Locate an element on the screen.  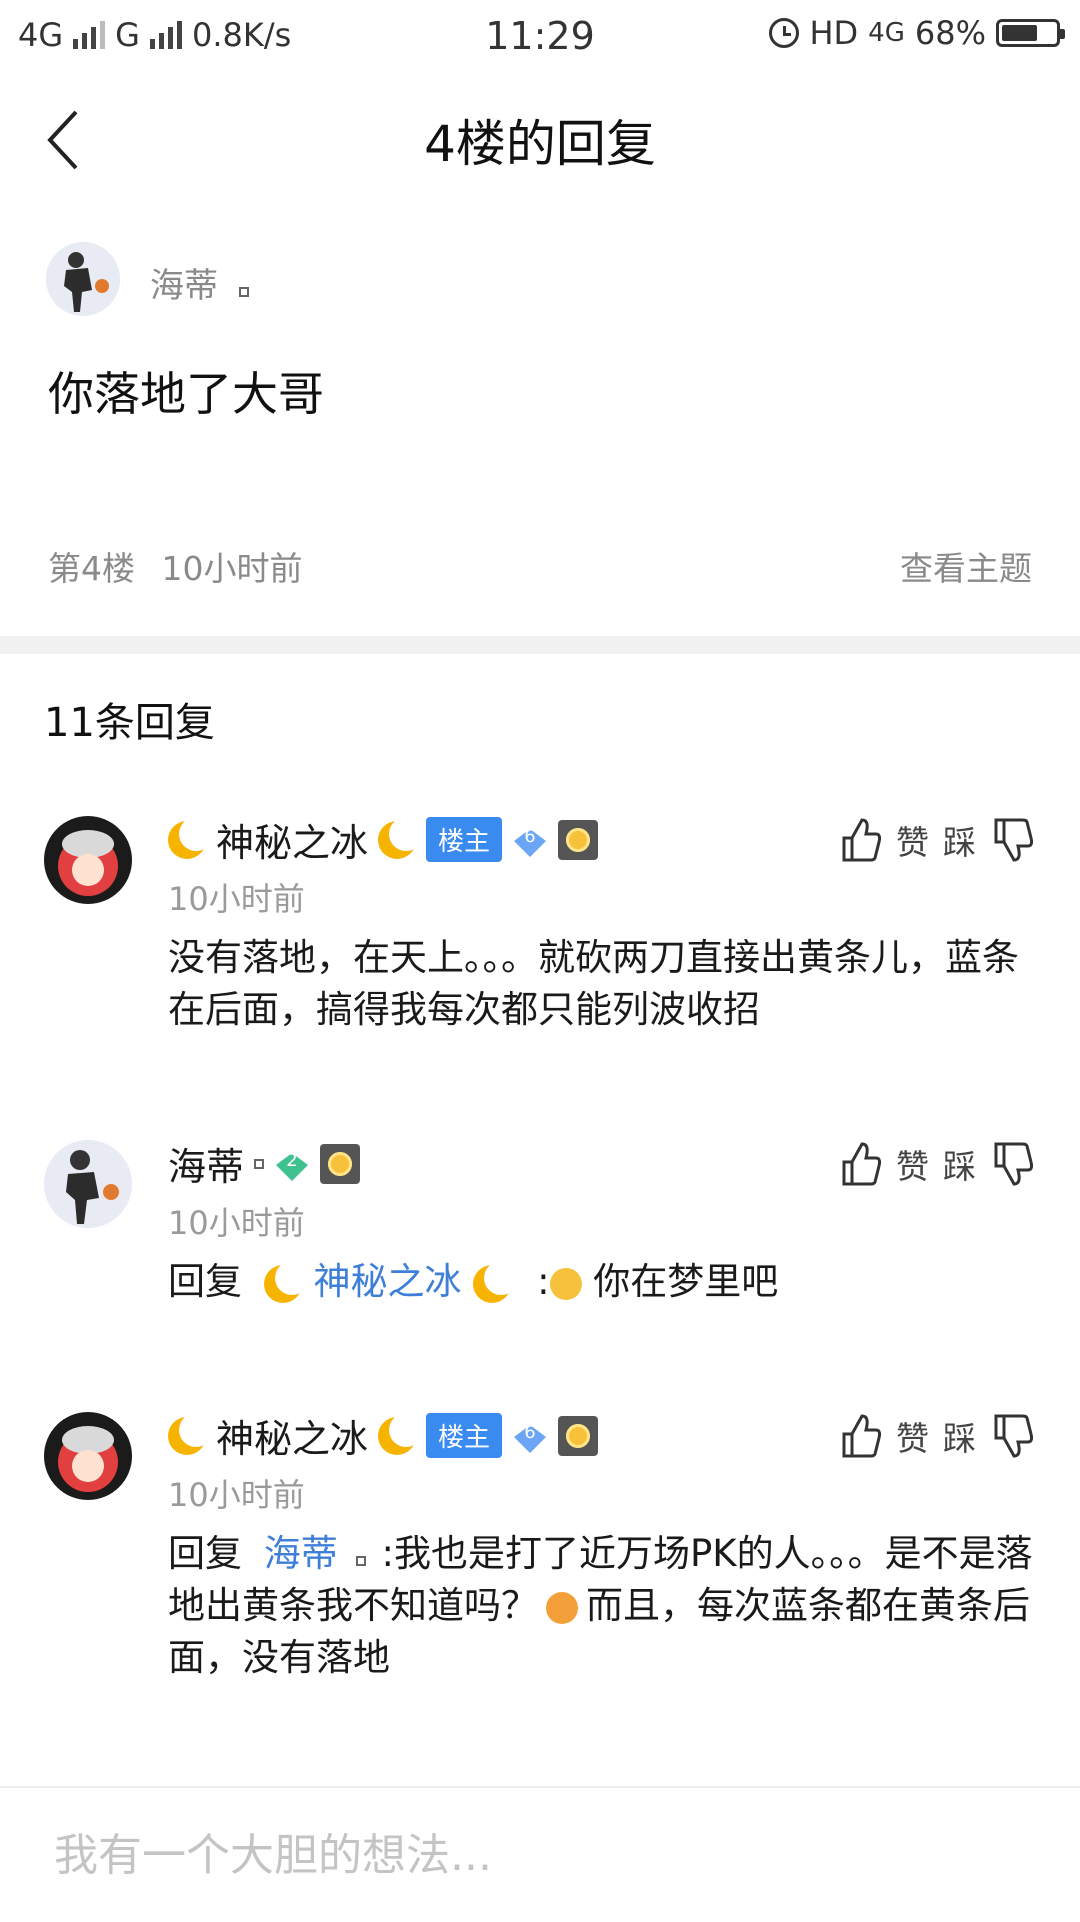
post-content: 你落地了大哥 is located at coordinates (186, 394).